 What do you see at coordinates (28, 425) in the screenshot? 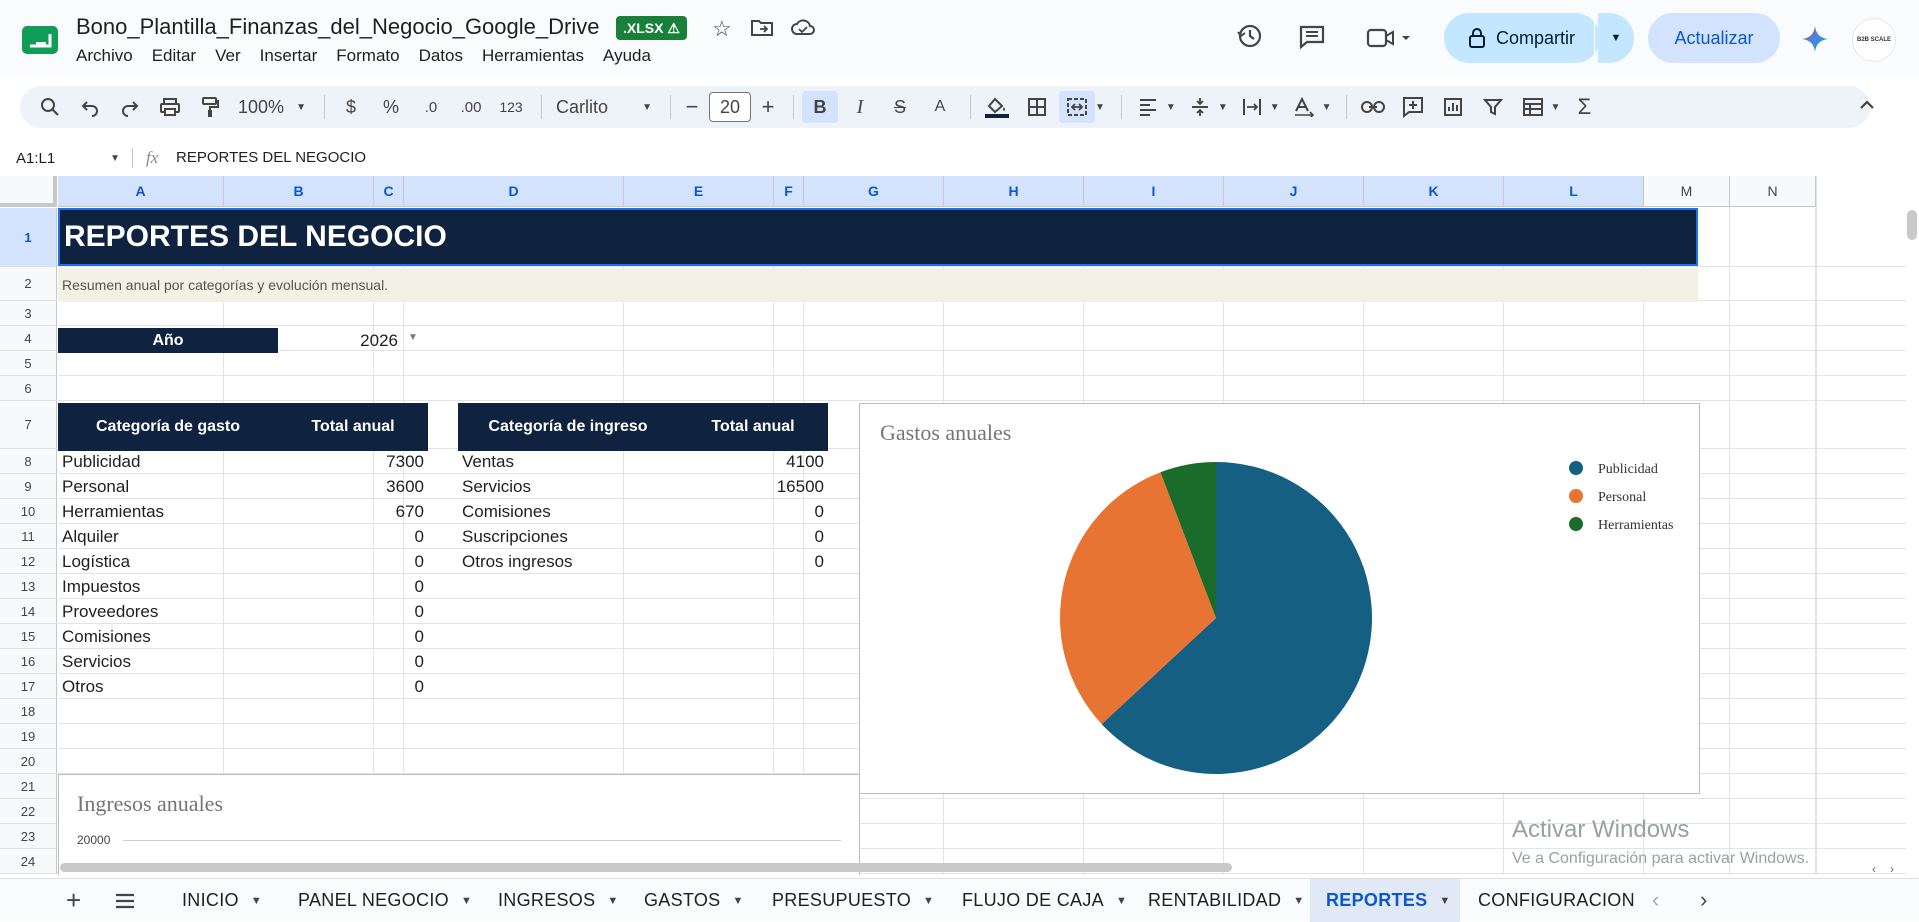
I see `row-header-7: 7` at bounding box center [28, 425].